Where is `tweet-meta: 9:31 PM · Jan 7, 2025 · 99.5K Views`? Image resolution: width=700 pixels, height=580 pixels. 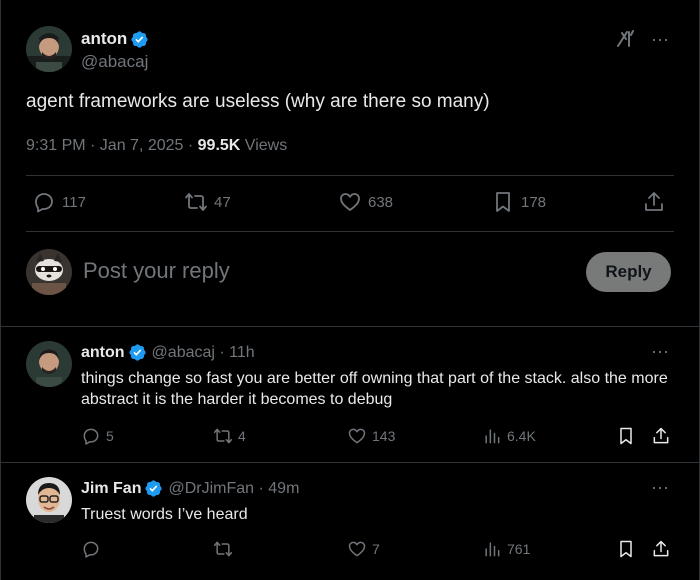 tweet-meta: 9:31 PM · Jan 7, 2025 · 99.5K Views is located at coordinates (156, 146).